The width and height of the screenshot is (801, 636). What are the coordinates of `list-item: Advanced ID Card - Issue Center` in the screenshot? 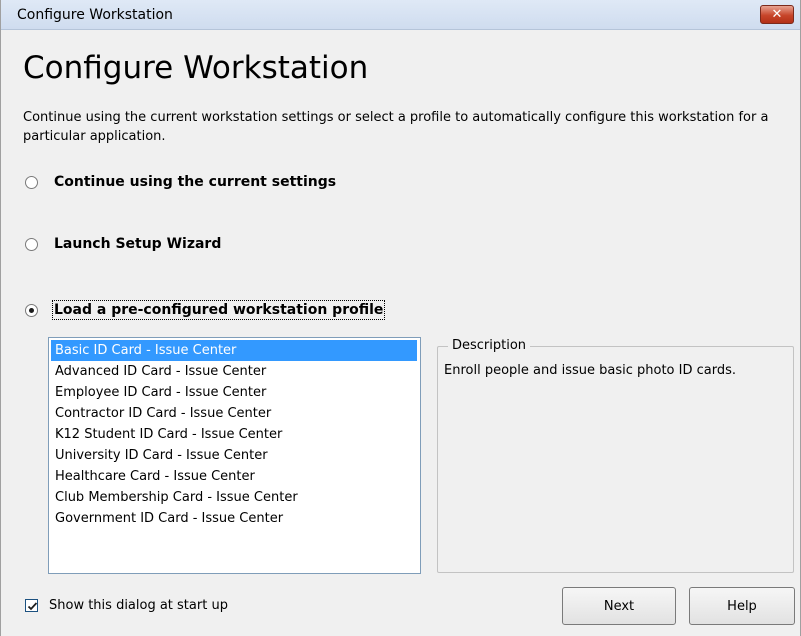 It's located at (234, 371).